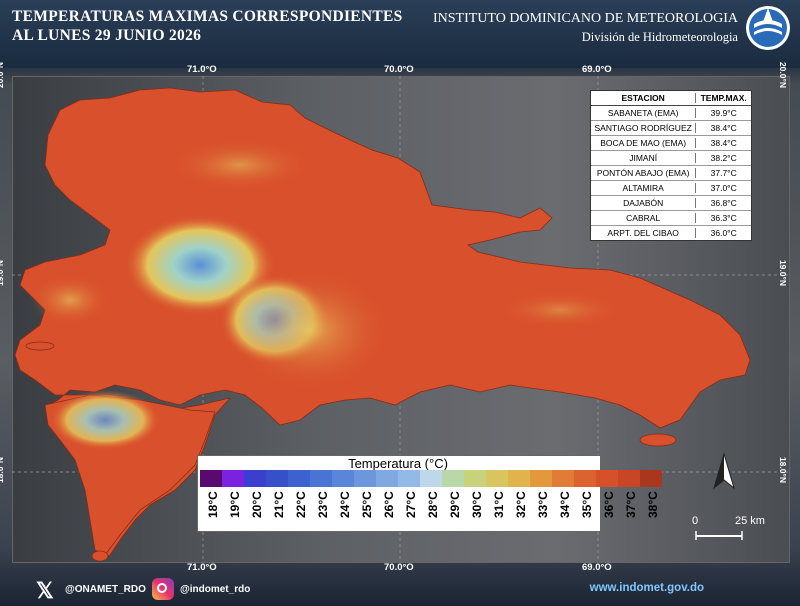  I want to click on station-name: BOCA DE MAO (EMA), so click(643, 143).